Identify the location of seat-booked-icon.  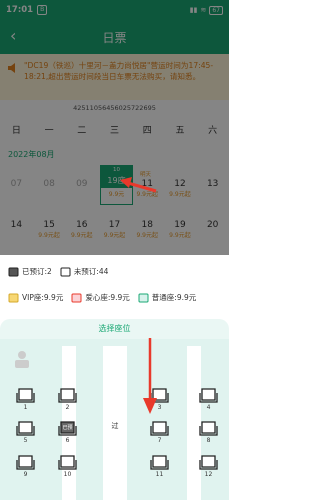
(13, 271).